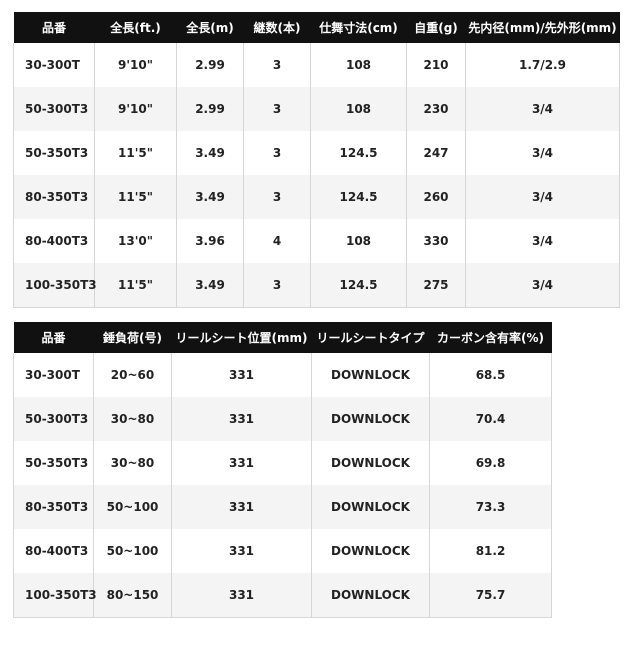 The height and width of the screenshot is (654, 632). I want to click on table-row: 80-350T3 11'5" 3.49 3 124.5 260 3/4, so click(316, 197).